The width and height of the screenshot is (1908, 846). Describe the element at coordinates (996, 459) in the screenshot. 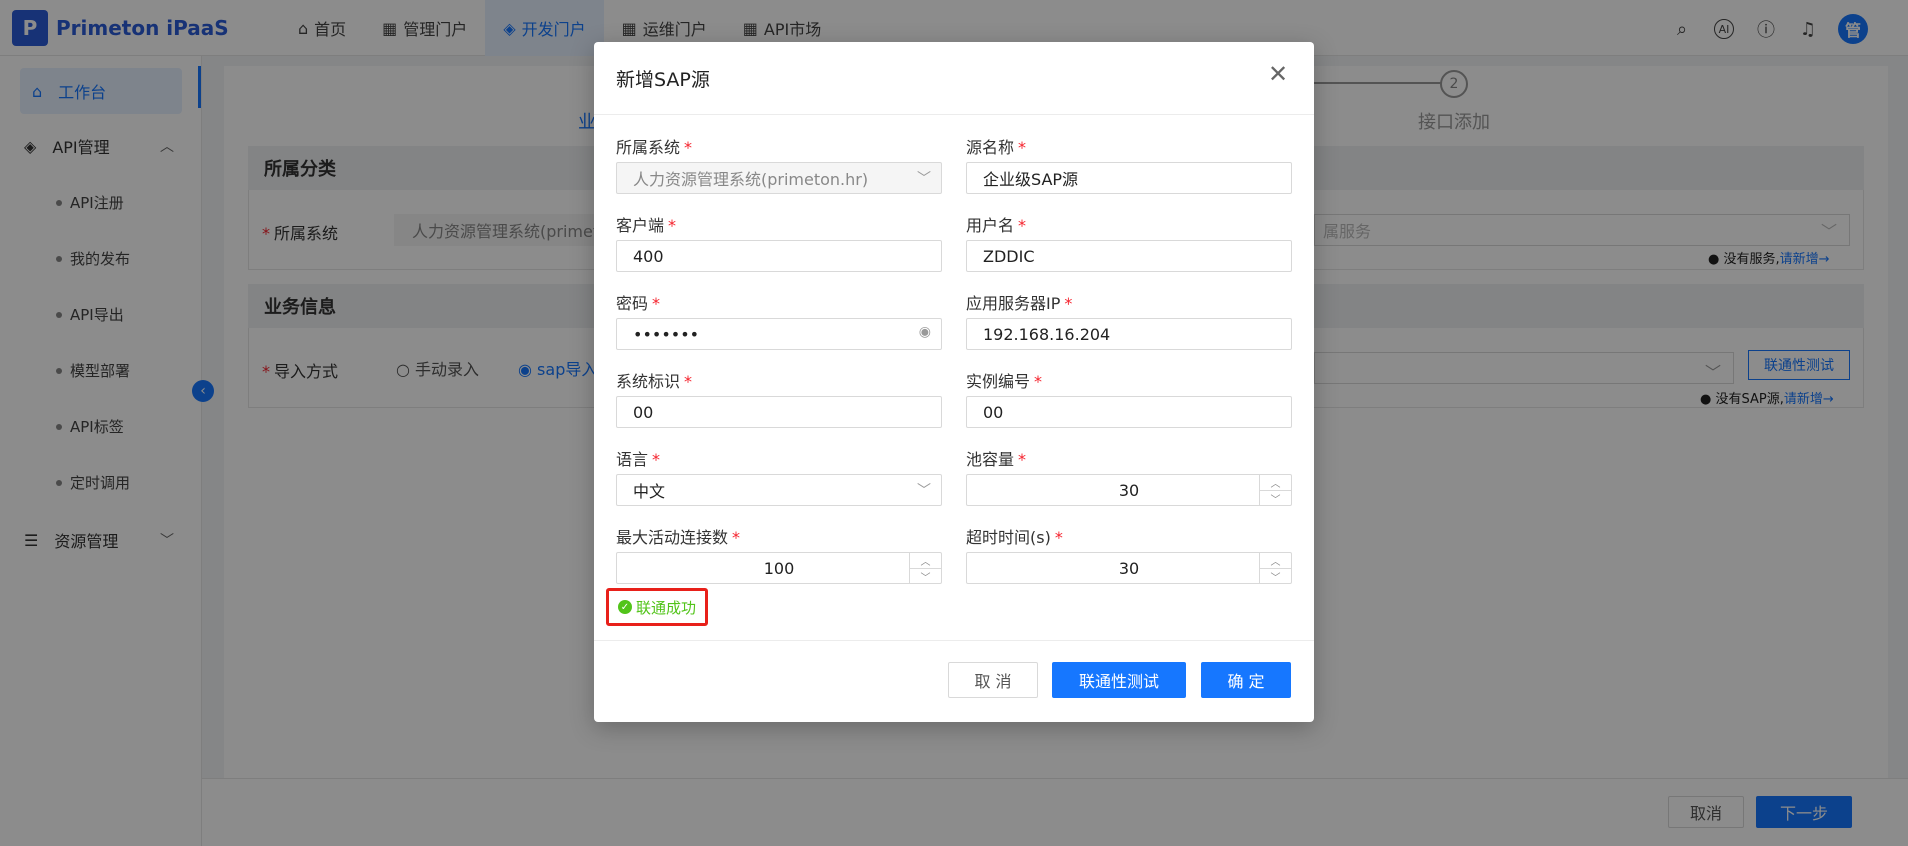

I see `label-pool-size: 池容量 *` at that location.